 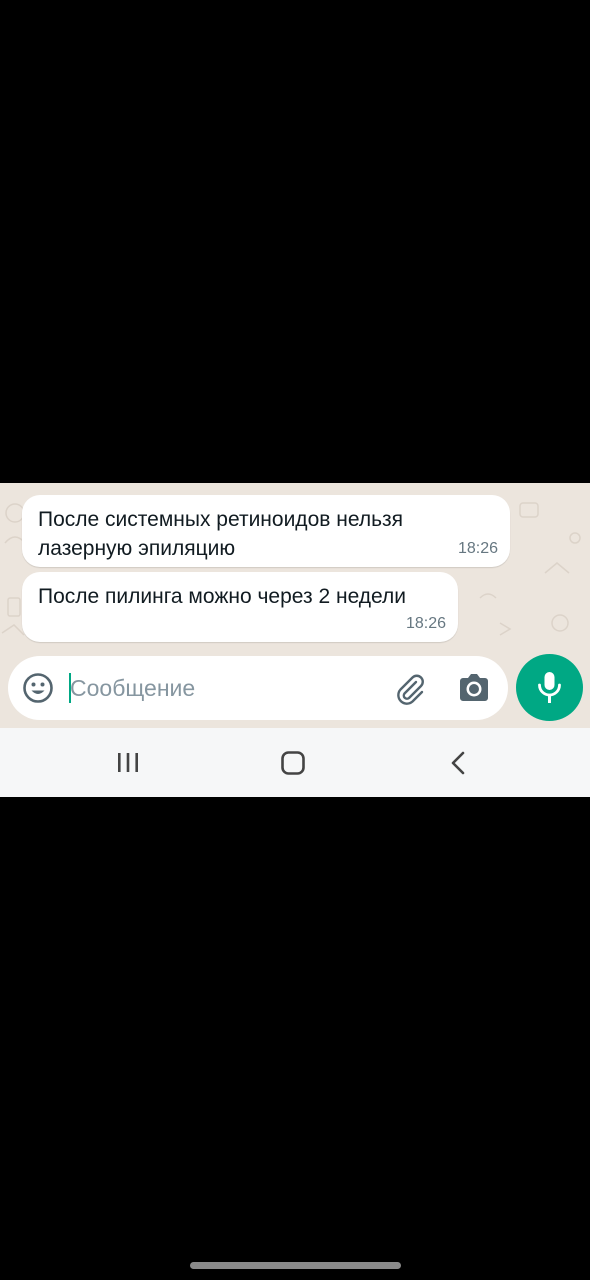 What do you see at coordinates (38, 688) in the screenshot?
I see `emoji-icon` at bounding box center [38, 688].